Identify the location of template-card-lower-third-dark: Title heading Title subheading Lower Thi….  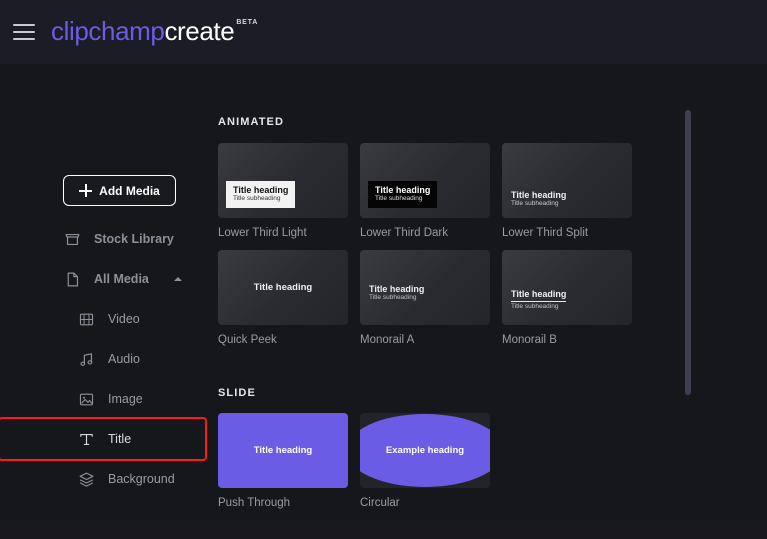
(425, 191).